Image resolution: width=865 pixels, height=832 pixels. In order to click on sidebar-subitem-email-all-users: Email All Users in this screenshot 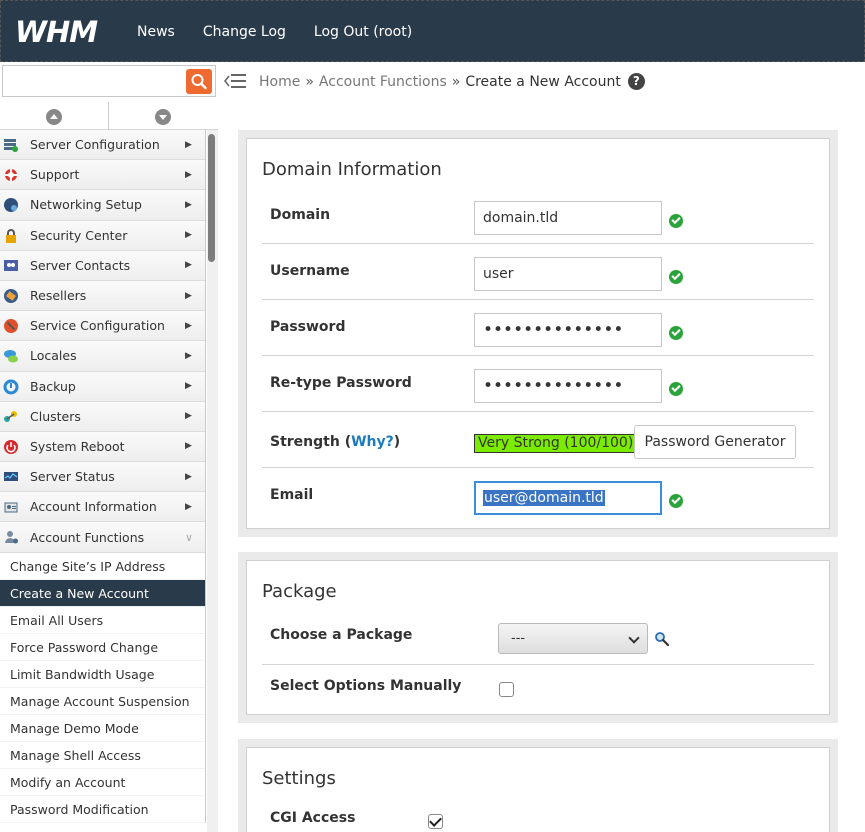, I will do `click(102, 620)`.